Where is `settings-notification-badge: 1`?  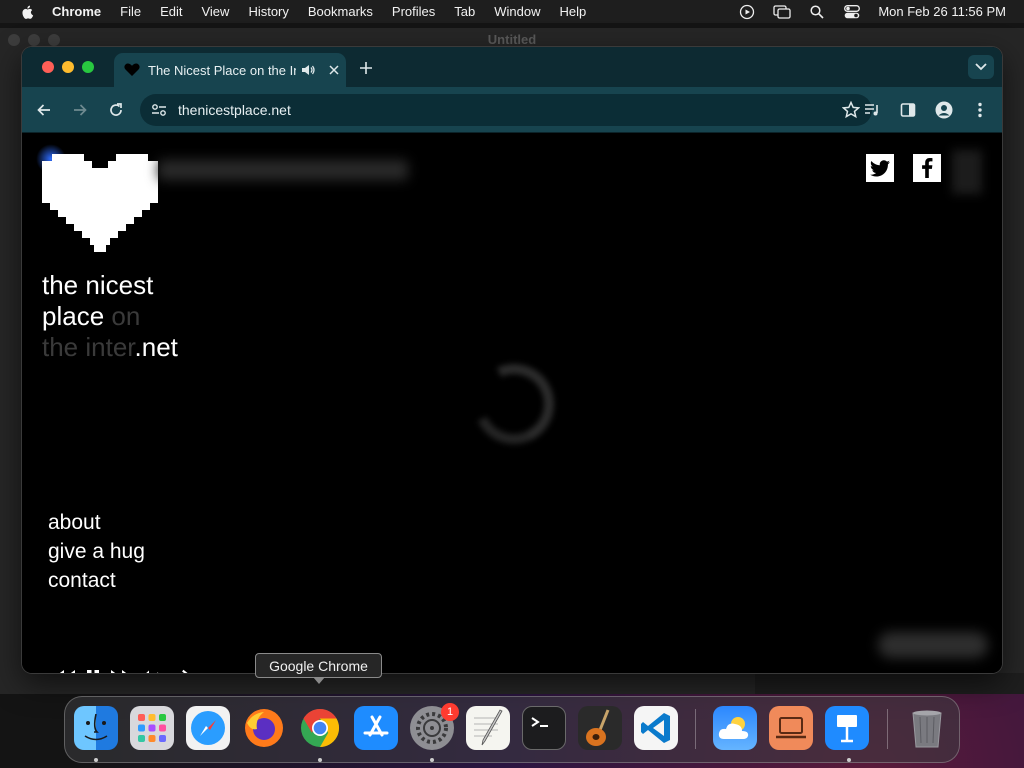
settings-notification-badge: 1 is located at coordinates (450, 712).